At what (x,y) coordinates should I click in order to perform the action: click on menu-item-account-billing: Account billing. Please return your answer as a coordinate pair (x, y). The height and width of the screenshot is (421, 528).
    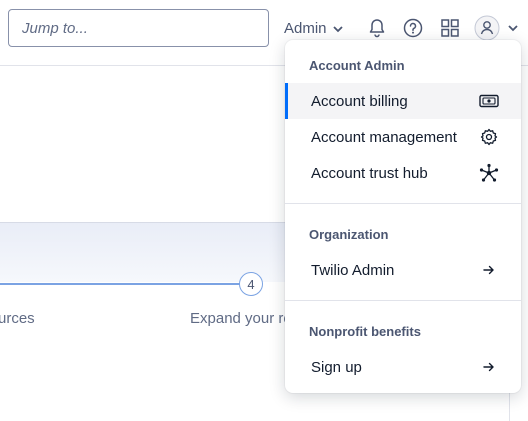
    Looking at the image, I should click on (403, 101).